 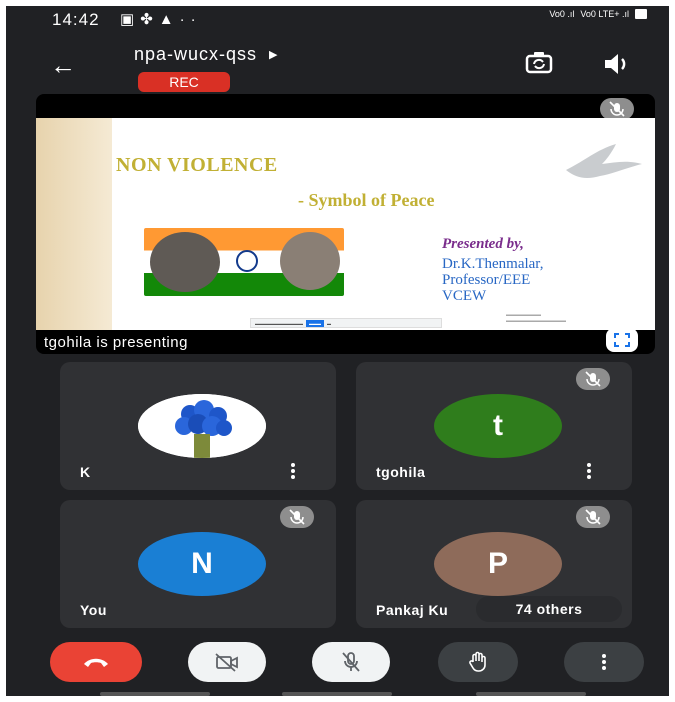 I want to click on meeting-code: npa-wucx-qss, so click(x=196, y=54).